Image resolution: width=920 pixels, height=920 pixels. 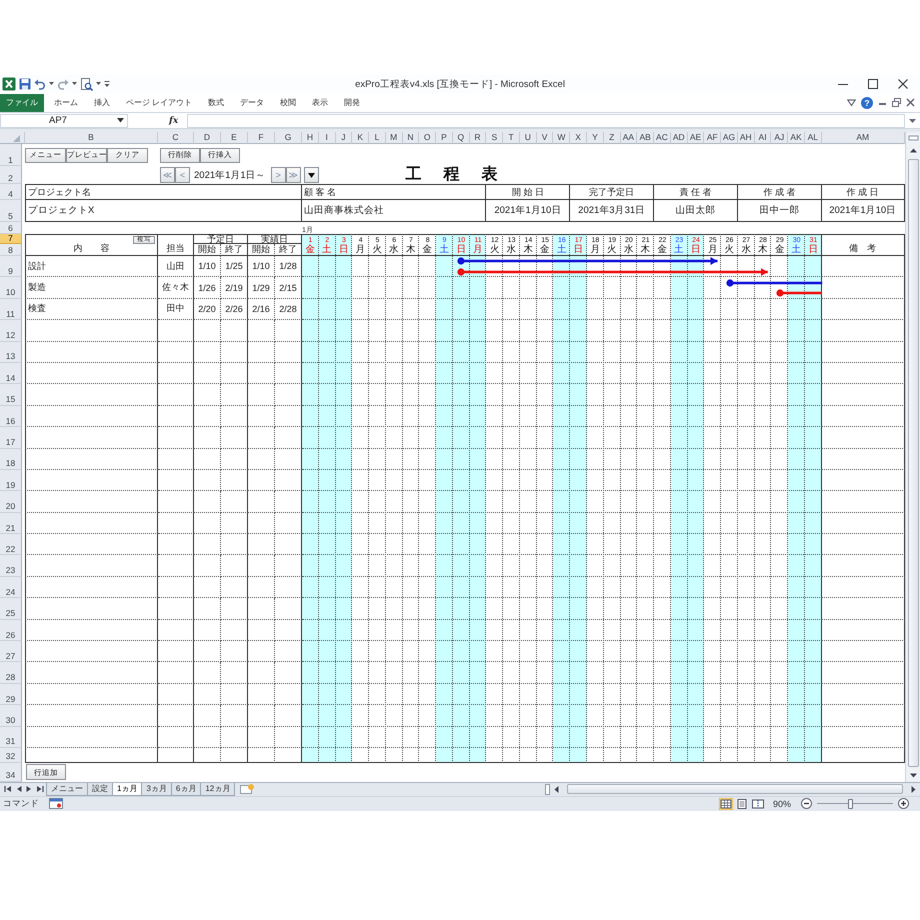 What do you see at coordinates (11, 309) in the screenshot?
I see `row-header: 11` at bounding box center [11, 309].